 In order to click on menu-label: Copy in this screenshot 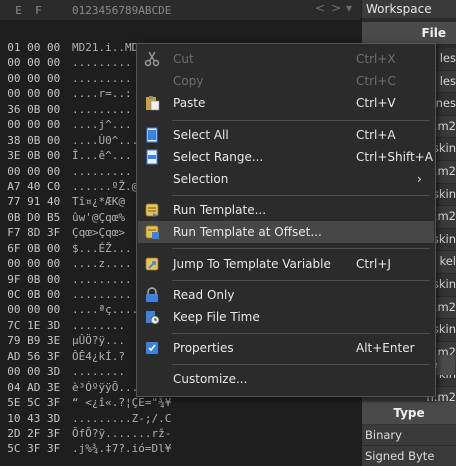, I will do `click(188, 81)`.